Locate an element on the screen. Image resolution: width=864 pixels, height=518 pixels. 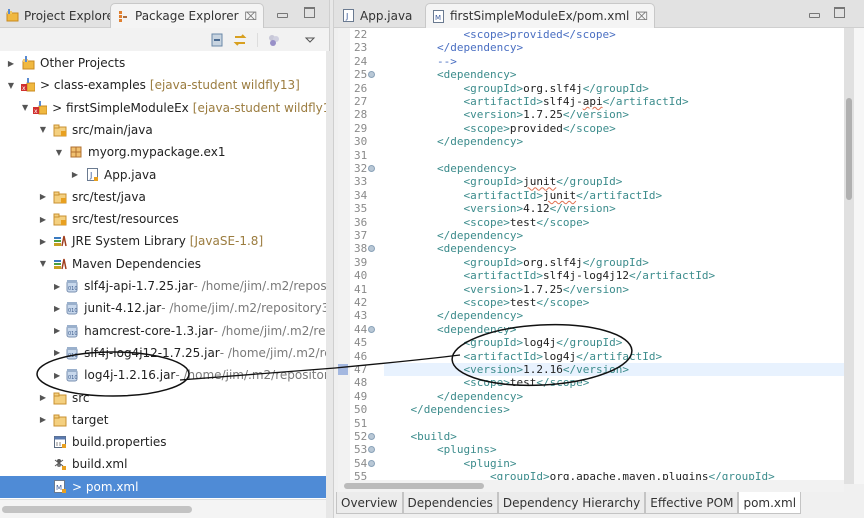
library-icon is located at coordinates (60, 264).